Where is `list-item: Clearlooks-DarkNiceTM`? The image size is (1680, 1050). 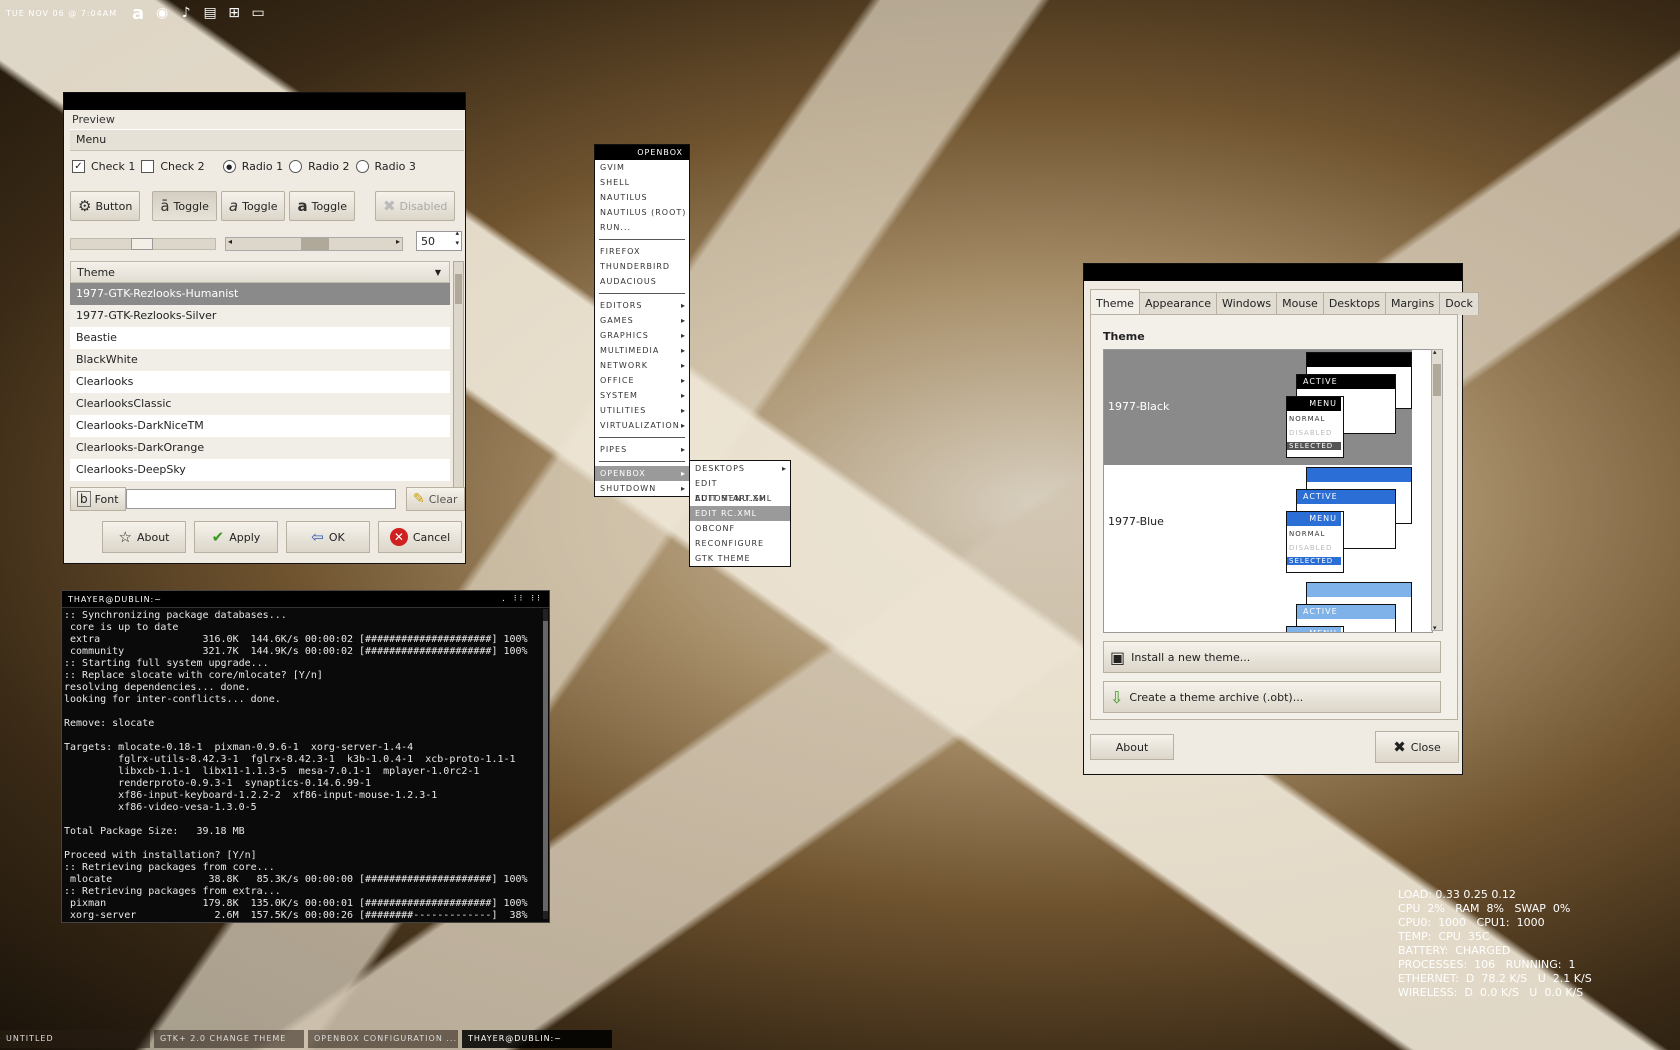
list-item: Clearlooks-DarkNiceTM is located at coordinates (260, 426).